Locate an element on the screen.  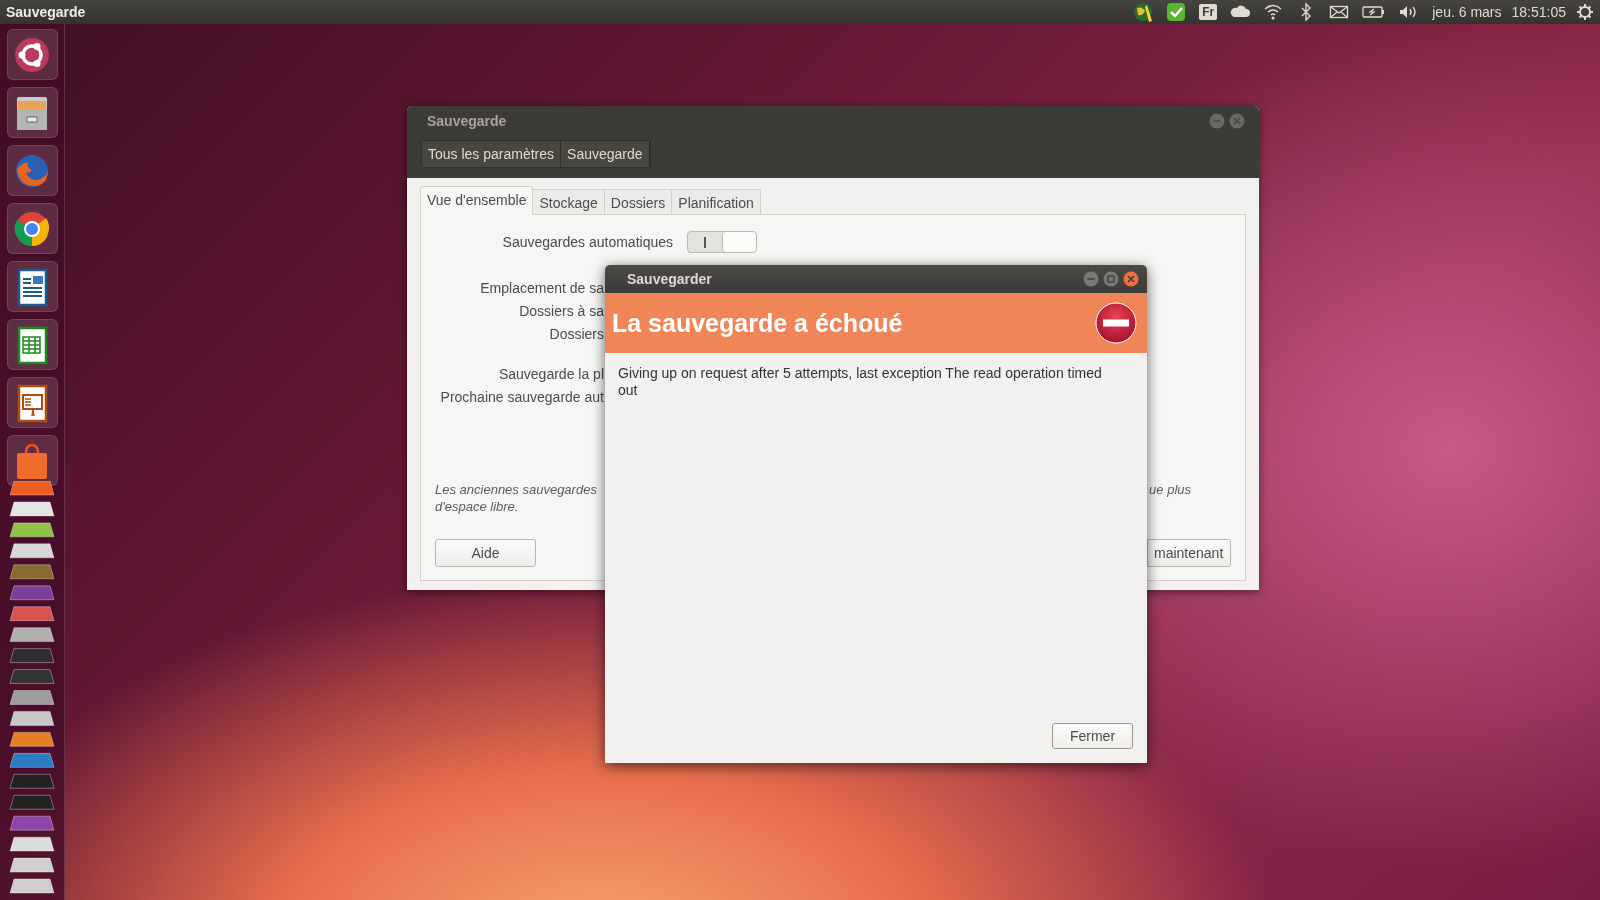
maximize-icon is located at coordinates (1111, 279).